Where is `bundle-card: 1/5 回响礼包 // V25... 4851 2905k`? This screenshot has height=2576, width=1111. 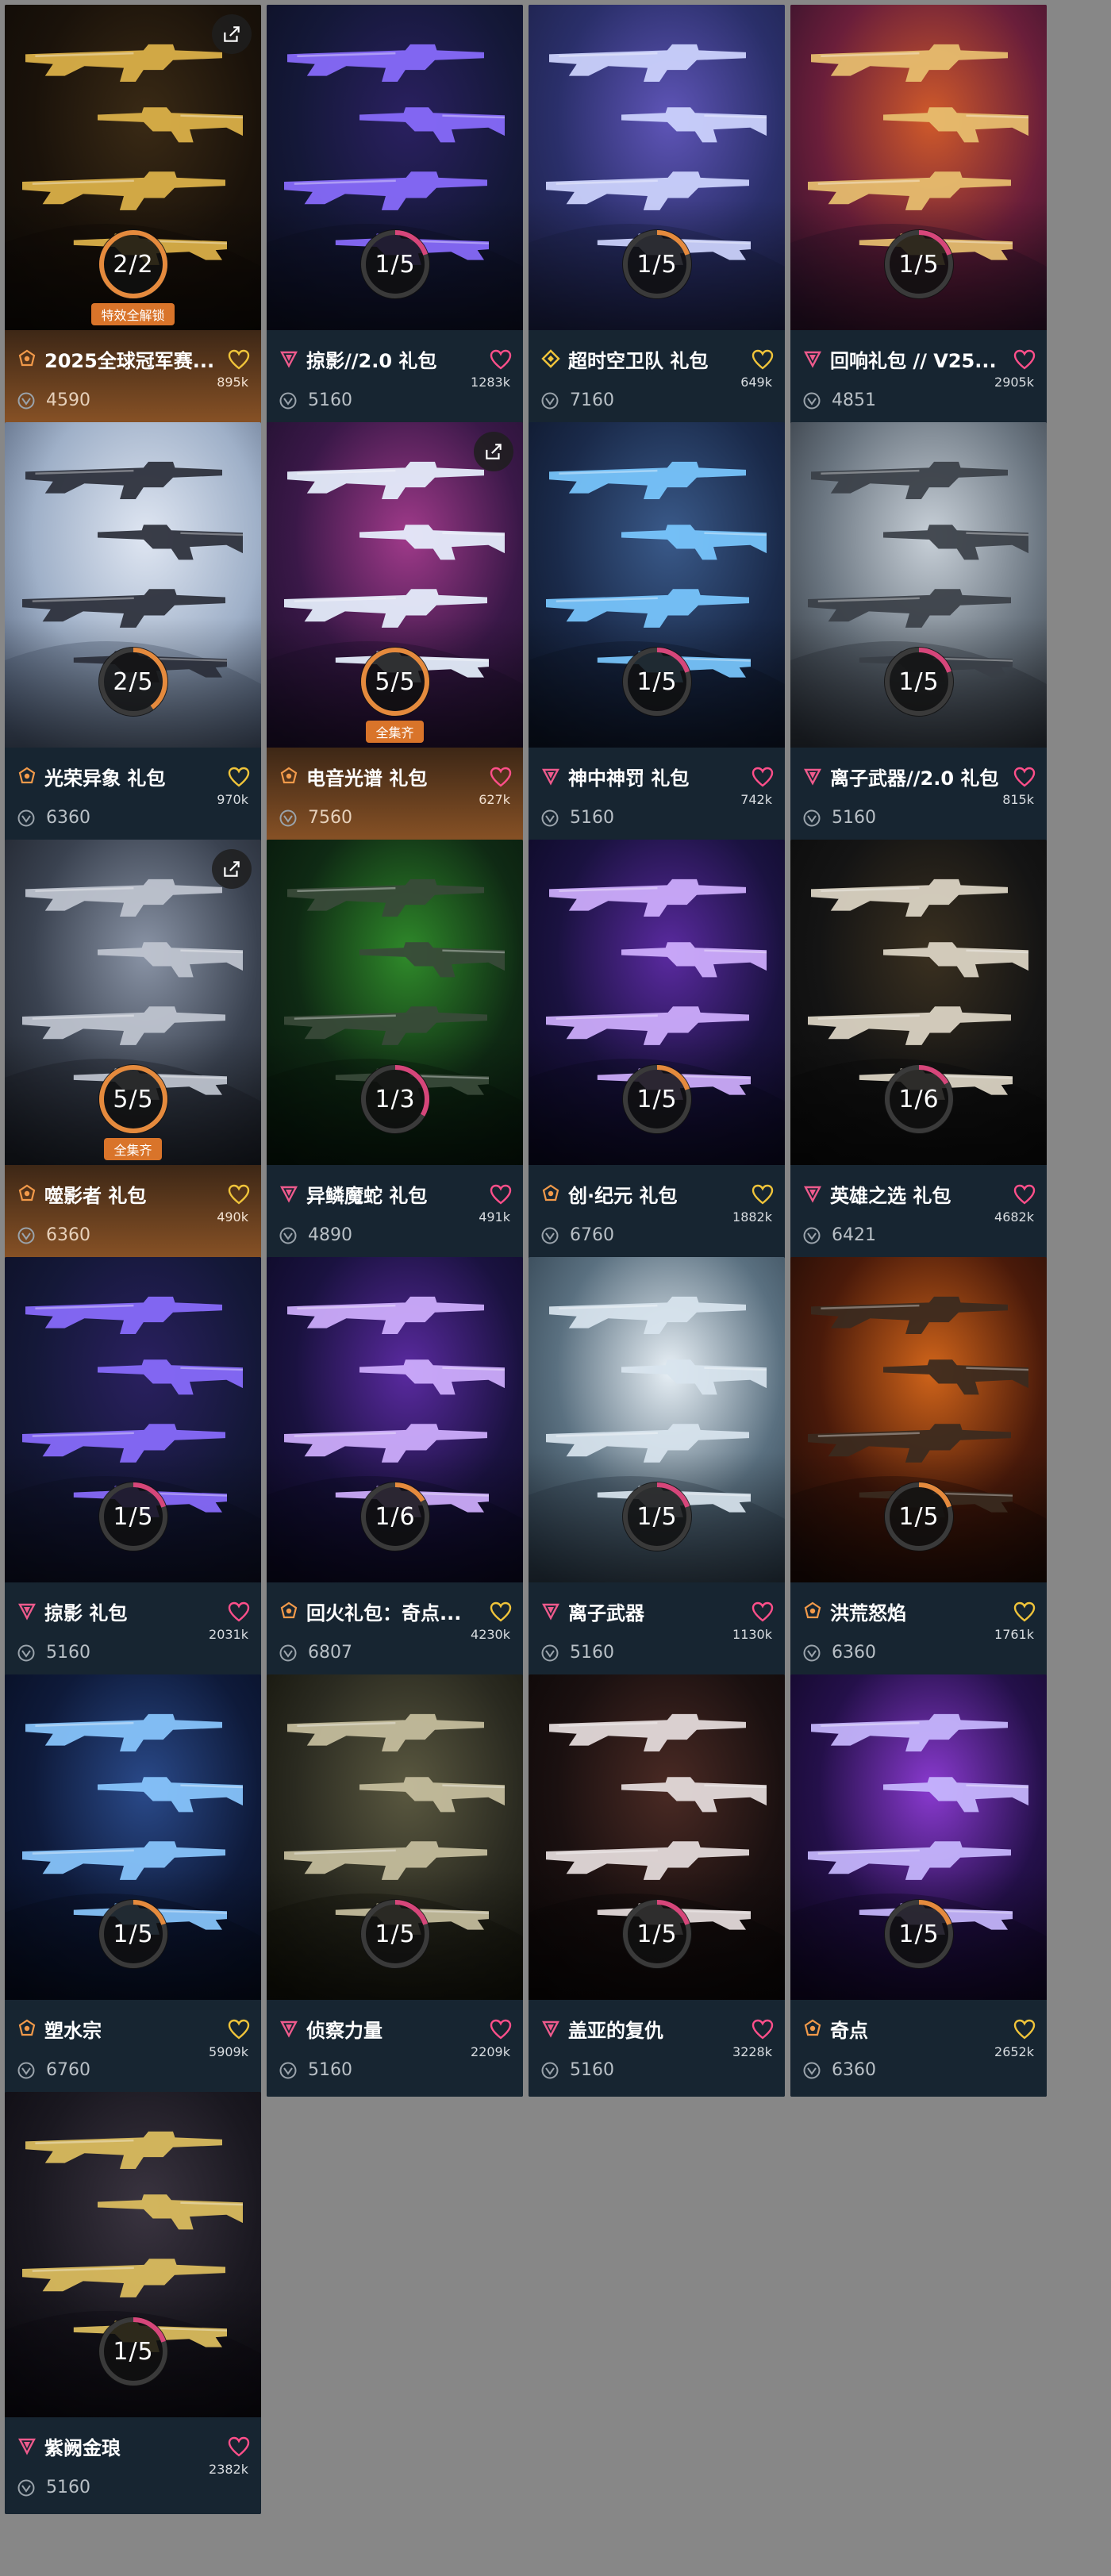
bundle-card: 1/5 回响礼包 // V25... 4851 2905k is located at coordinates (918, 216).